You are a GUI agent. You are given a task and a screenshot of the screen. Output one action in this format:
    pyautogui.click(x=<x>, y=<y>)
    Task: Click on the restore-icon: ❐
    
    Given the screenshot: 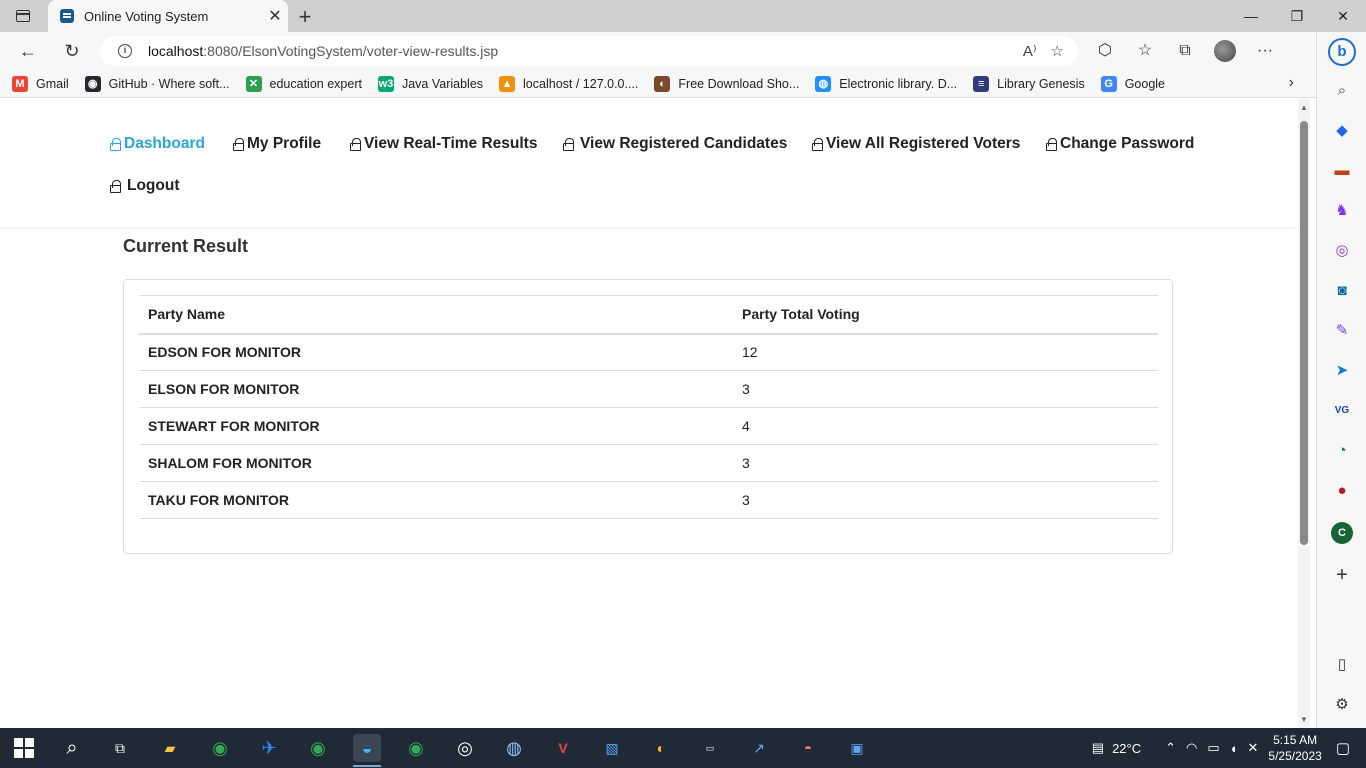 What is the action you would take?
    pyautogui.click(x=1297, y=16)
    